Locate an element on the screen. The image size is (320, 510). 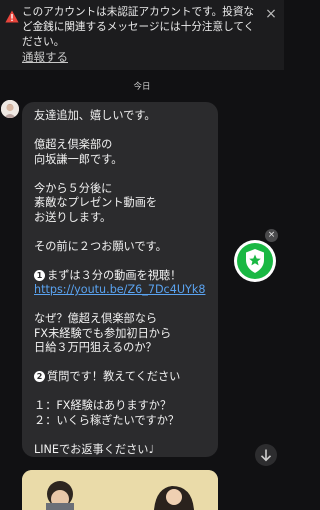
arrow-down-icon is located at coordinates (266, 455).